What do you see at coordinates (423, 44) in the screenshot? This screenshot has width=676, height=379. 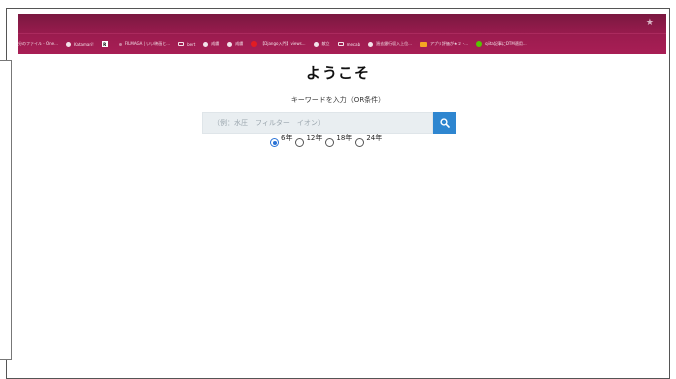 I see `orange-app-icon` at bounding box center [423, 44].